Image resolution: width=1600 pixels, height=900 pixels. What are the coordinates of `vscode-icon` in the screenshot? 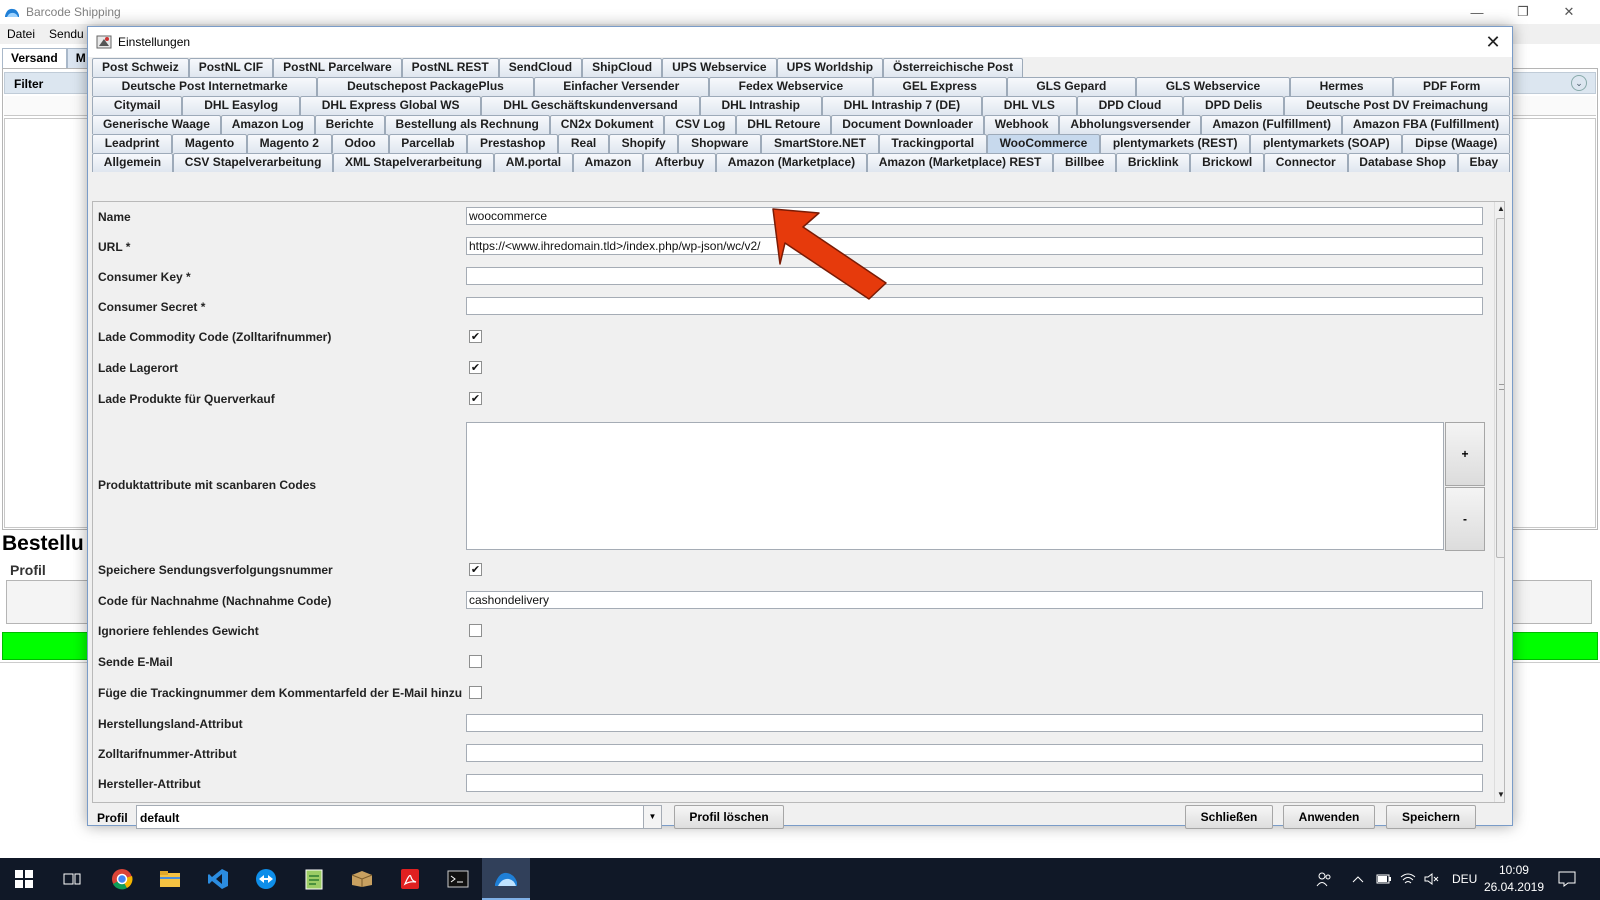 It's located at (218, 879).